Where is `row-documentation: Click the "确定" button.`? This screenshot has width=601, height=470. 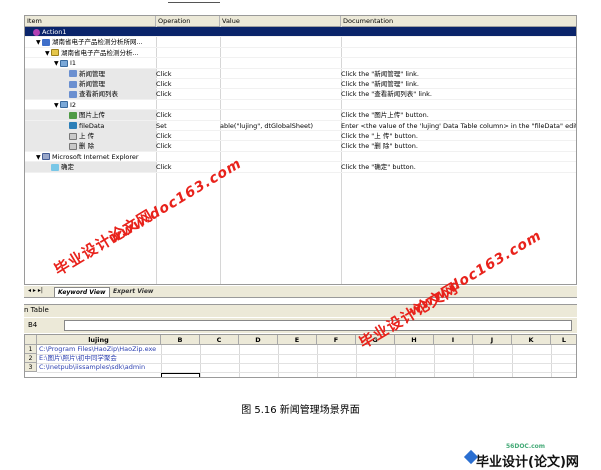 row-documentation: Click the "确定" button. is located at coordinates (458, 167).